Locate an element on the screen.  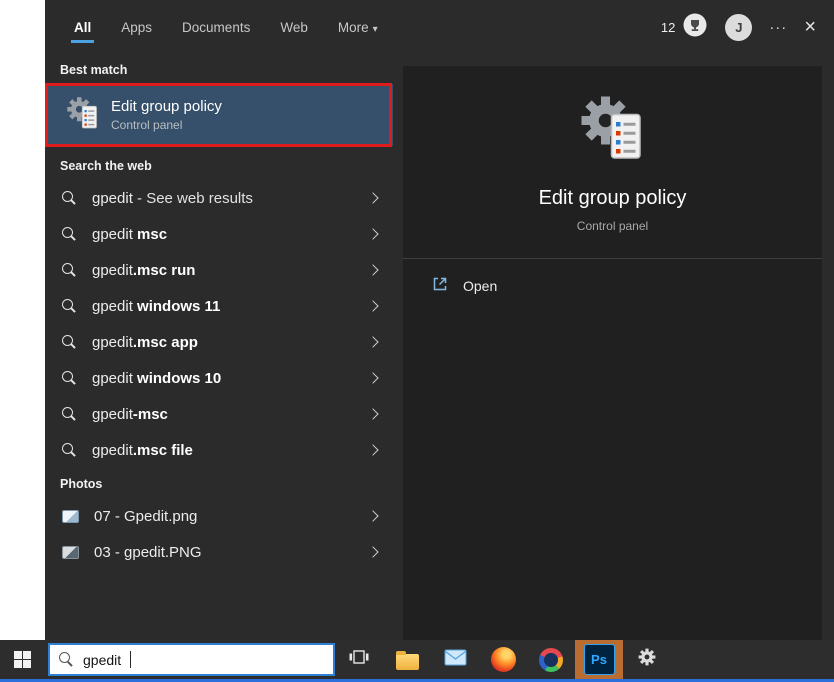
taskbar: gpedit Ps is located at coordinates (417, 659).